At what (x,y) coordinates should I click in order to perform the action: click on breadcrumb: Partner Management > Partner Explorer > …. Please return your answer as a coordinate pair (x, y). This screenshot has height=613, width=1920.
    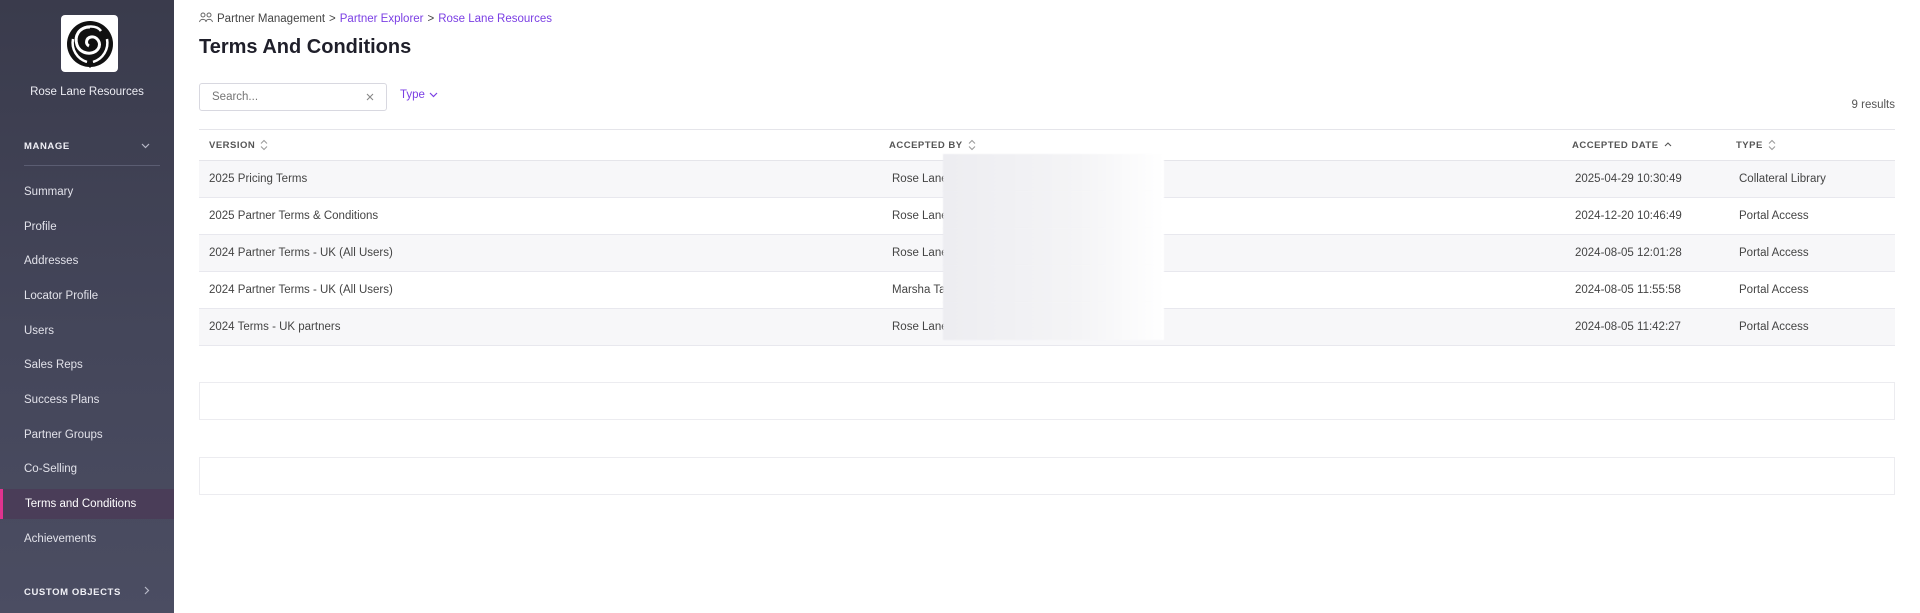
    Looking at the image, I should click on (375, 19).